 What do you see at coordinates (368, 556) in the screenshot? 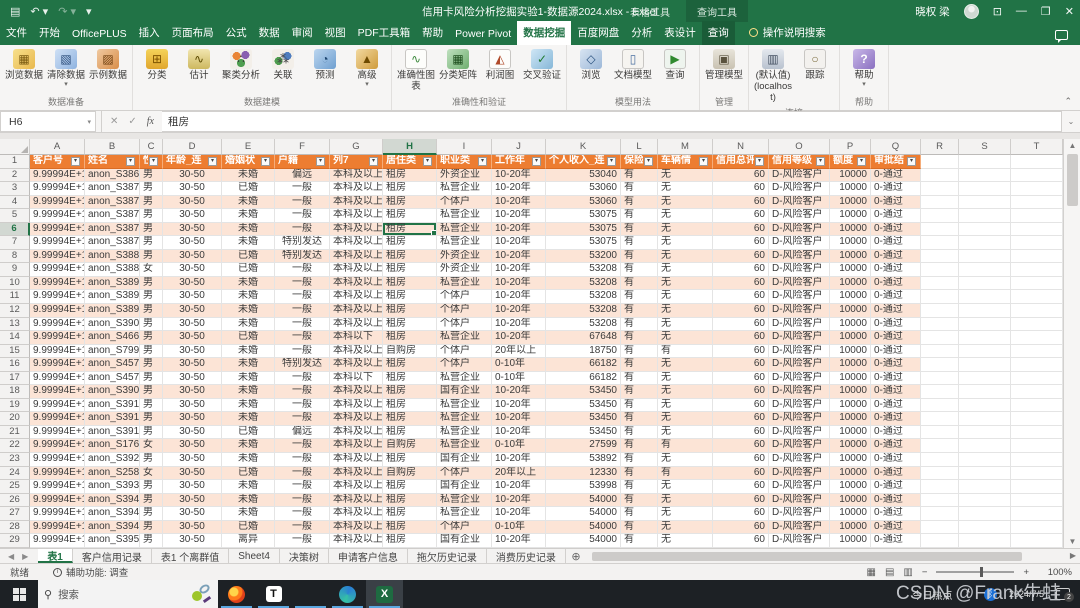
I see `sheet-tab-申请客户信息: 申请客户信息` at bounding box center [368, 556].